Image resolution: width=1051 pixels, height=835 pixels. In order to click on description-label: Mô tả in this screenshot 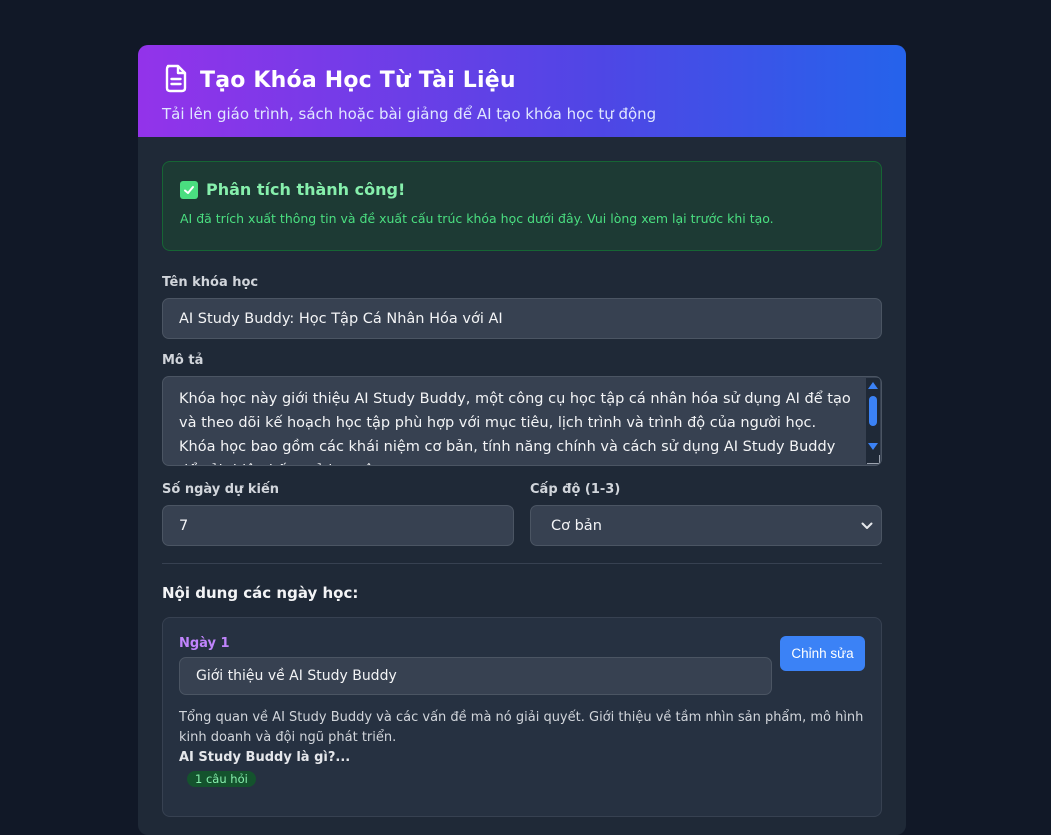, I will do `click(183, 360)`.